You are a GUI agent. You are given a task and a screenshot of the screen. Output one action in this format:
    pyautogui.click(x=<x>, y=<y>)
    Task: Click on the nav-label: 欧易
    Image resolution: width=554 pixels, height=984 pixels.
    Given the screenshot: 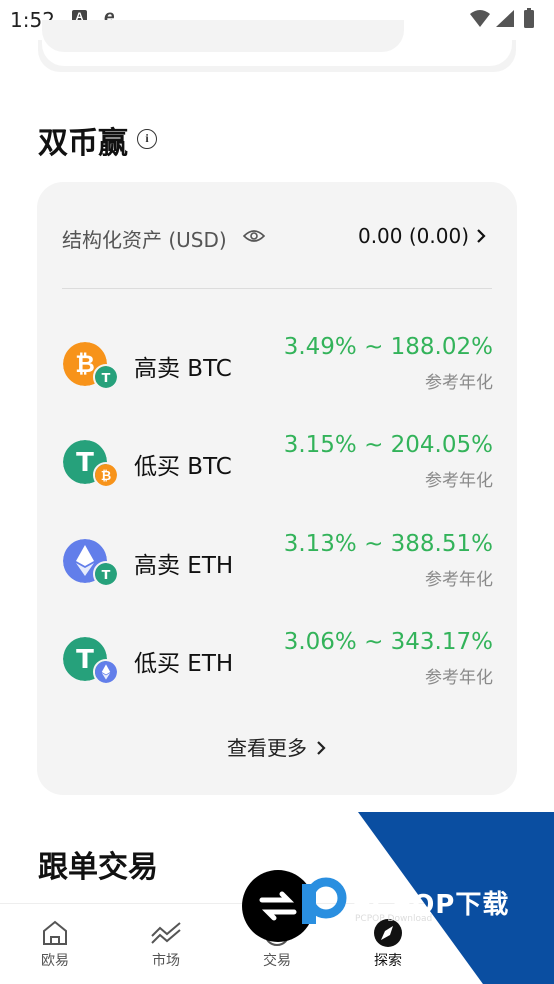 What is the action you would take?
    pyautogui.click(x=55, y=961)
    